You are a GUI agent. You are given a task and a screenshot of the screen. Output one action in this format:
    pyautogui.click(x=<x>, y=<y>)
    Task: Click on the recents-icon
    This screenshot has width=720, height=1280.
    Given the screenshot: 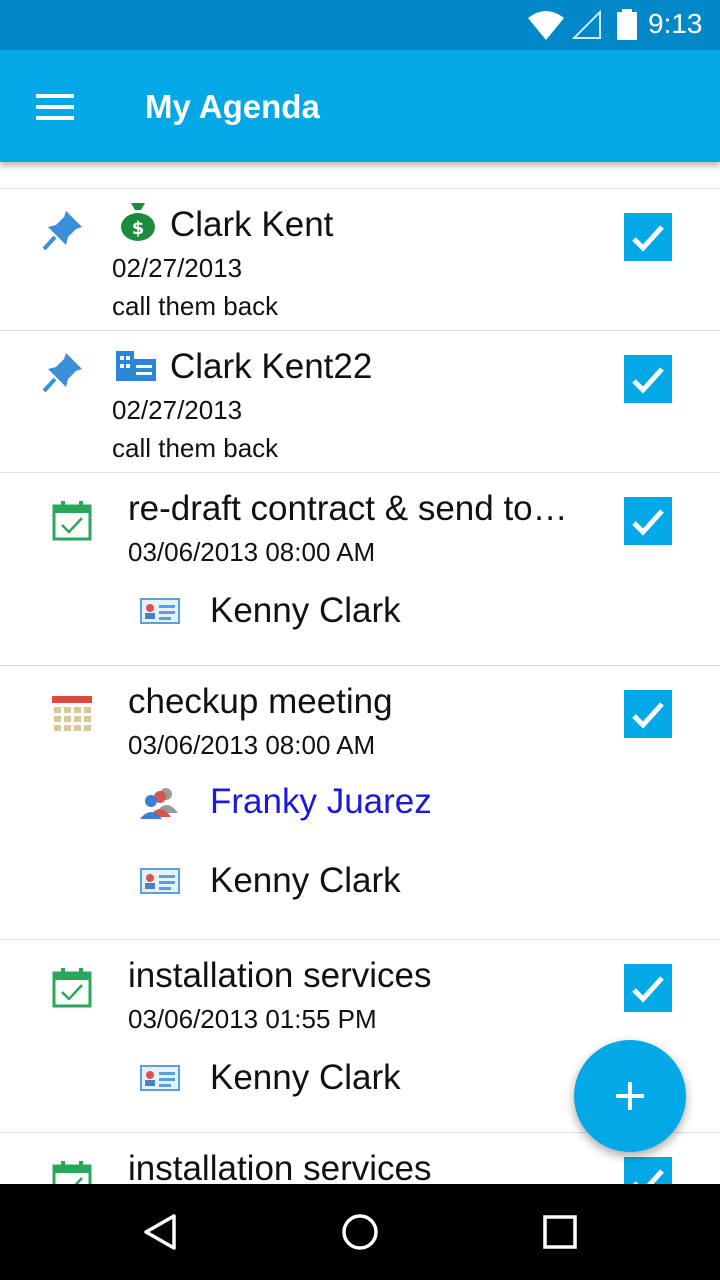 What is the action you would take?
    pyautogui.click(x=560, y=1232)
    